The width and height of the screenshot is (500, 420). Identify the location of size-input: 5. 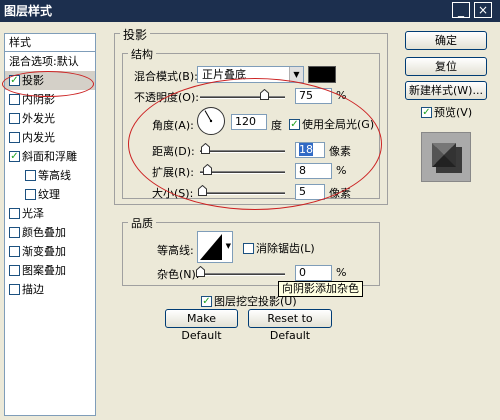
(310, 192).